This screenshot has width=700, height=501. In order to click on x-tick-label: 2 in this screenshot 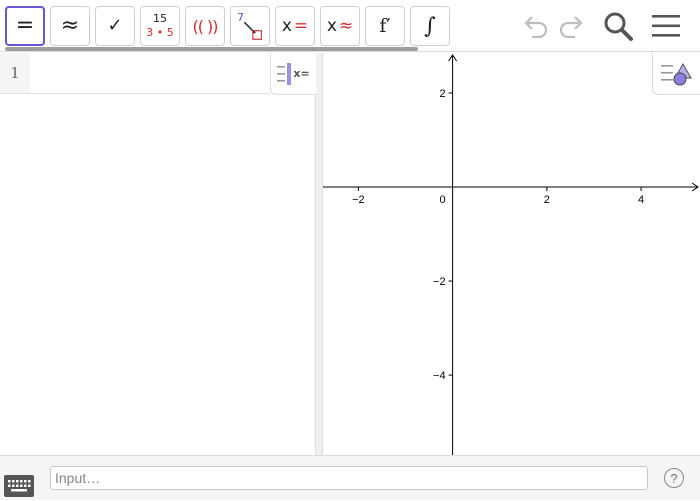, I will do `click(547, 200)`.